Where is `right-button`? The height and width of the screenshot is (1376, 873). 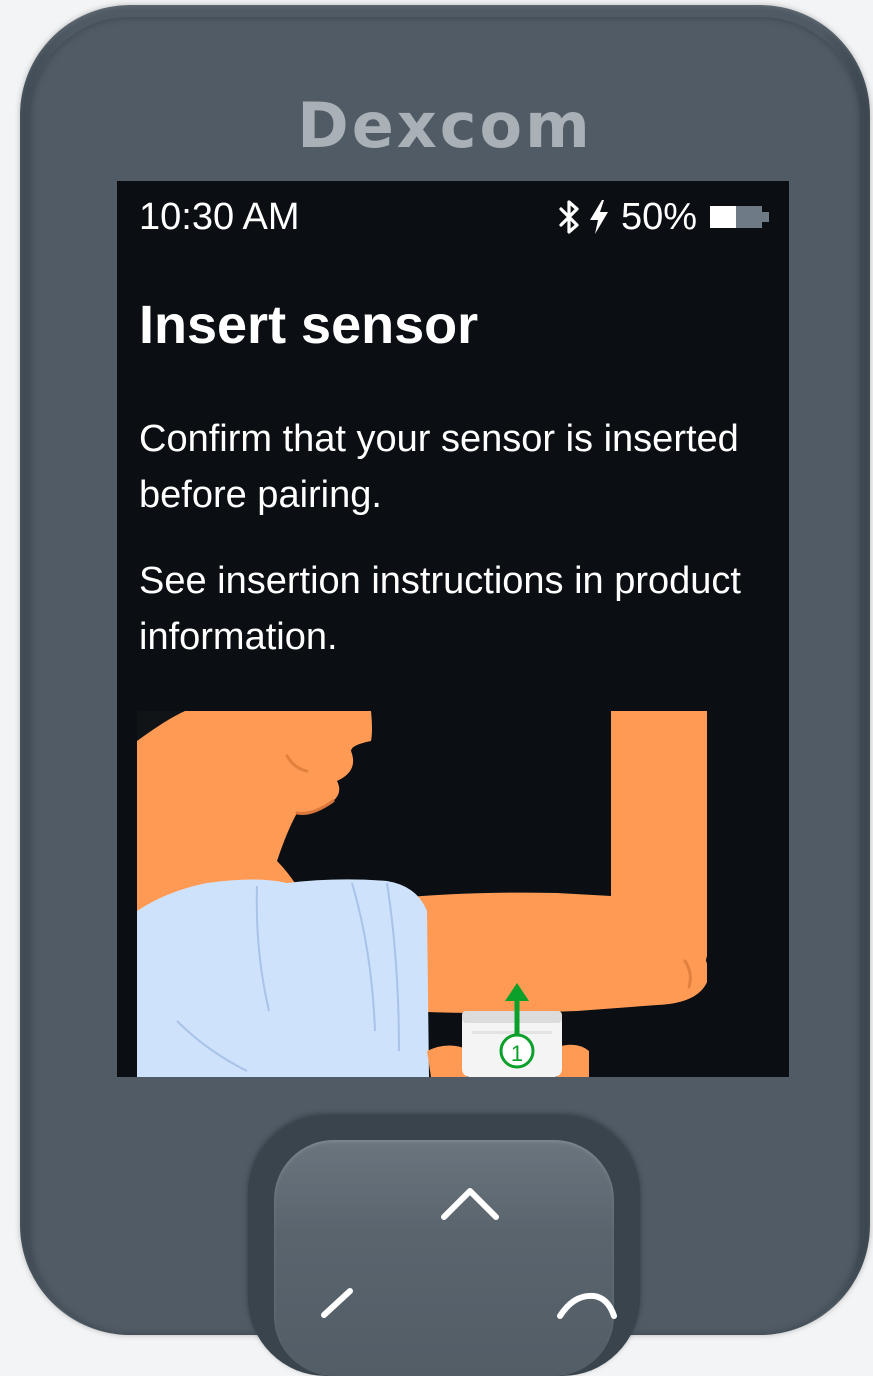
right-button is located at coordinates (589, 1300).